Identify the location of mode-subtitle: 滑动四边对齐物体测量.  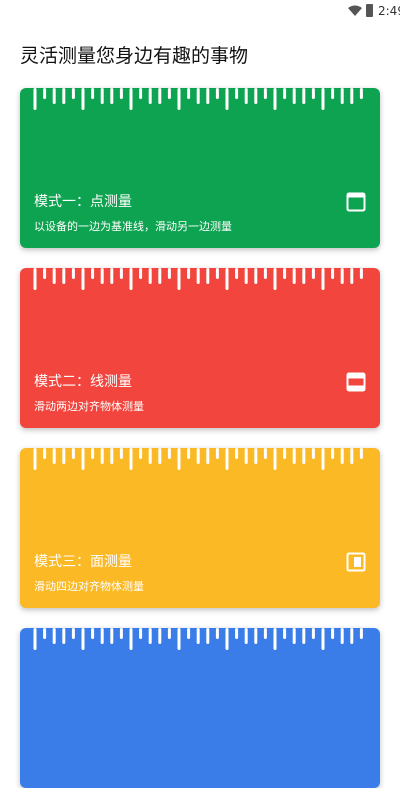
(89, 586).